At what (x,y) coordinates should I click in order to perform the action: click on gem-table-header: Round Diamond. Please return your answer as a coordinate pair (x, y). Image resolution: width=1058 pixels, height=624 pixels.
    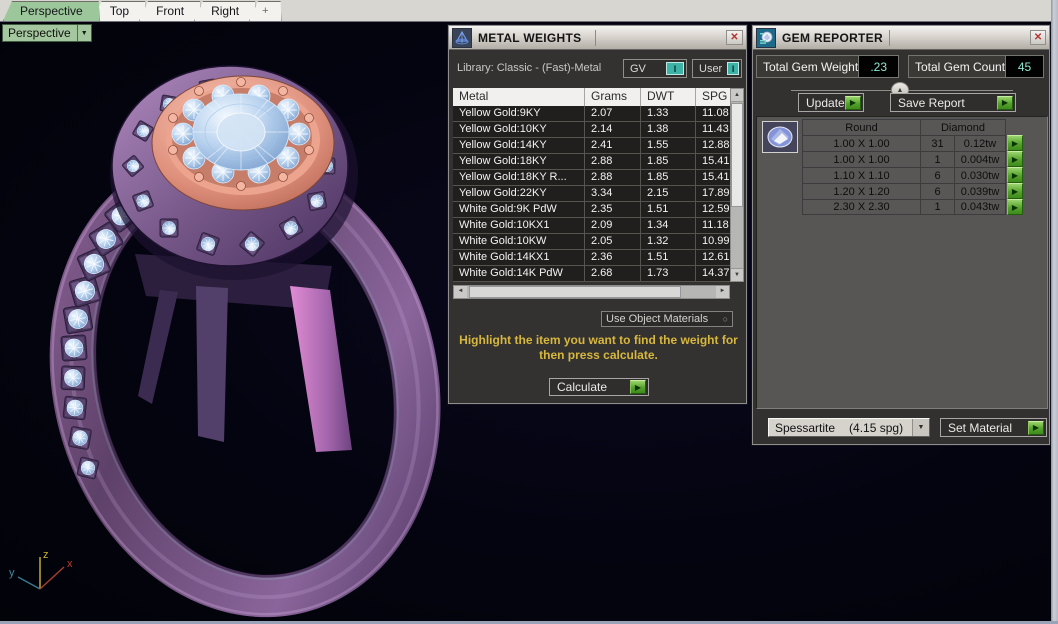
    Looking at the image, I should click on (922, 127).